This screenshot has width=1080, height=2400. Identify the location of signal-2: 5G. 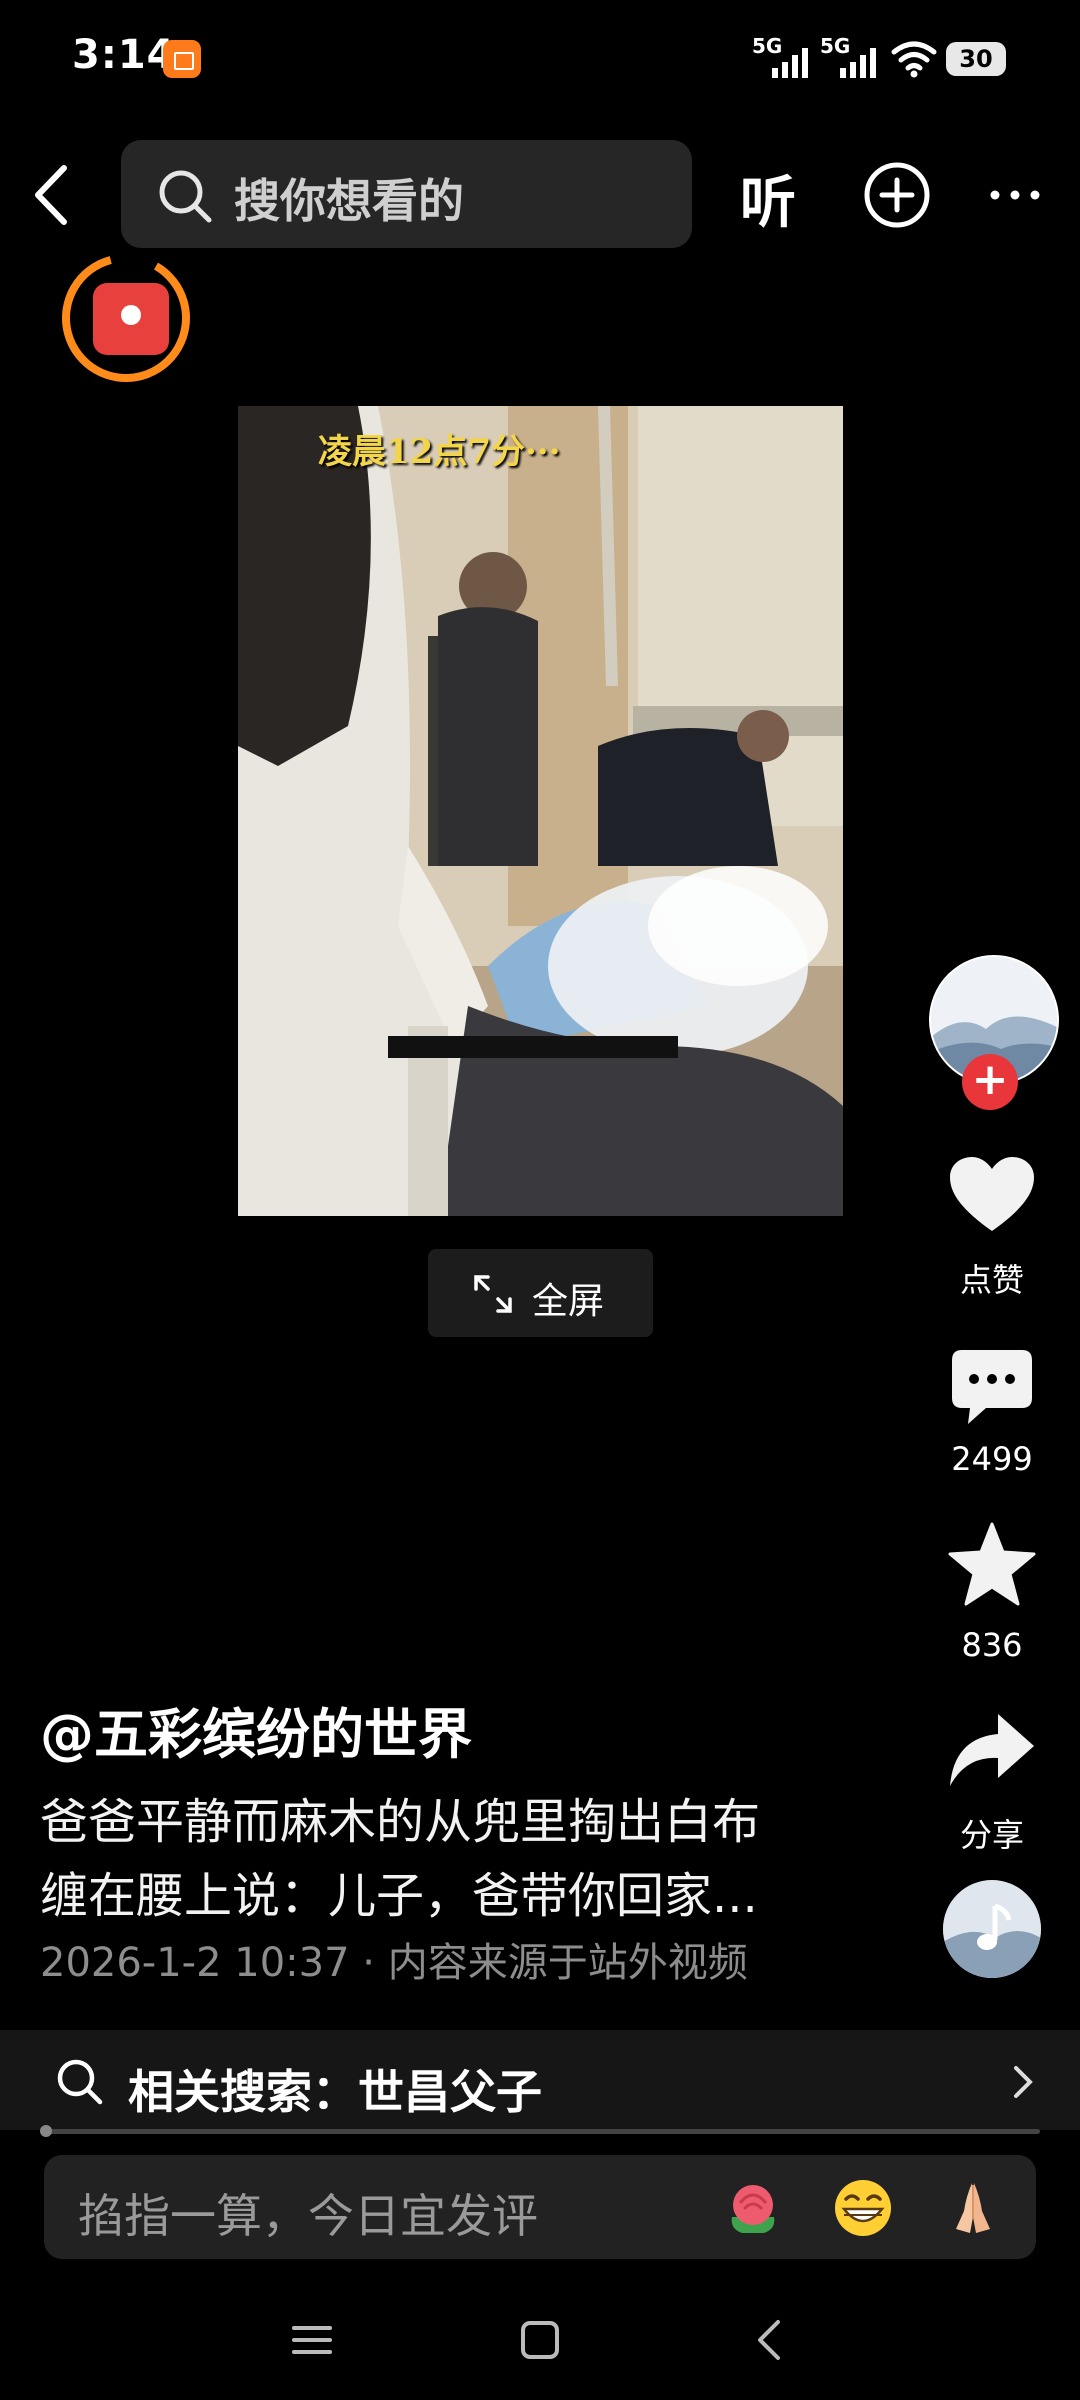
(852, 56).